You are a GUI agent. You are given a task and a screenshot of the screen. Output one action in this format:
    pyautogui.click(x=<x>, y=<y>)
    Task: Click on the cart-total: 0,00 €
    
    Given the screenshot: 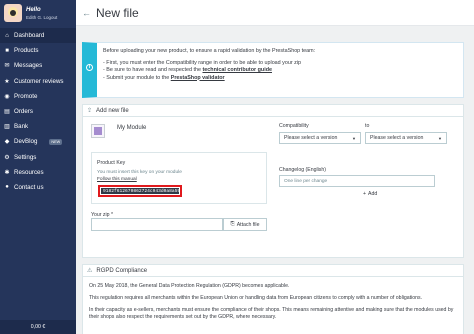 What is the action you would take?
    pyautogui.click(x=38, y=327)
    